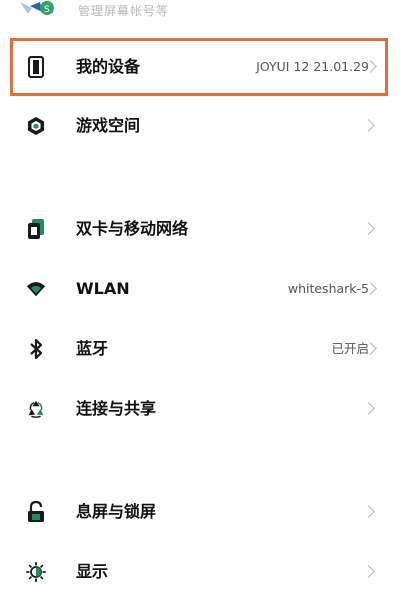 This screenshot has width=403, height=601. I want to click on account-icon: S, so click(37, 8).